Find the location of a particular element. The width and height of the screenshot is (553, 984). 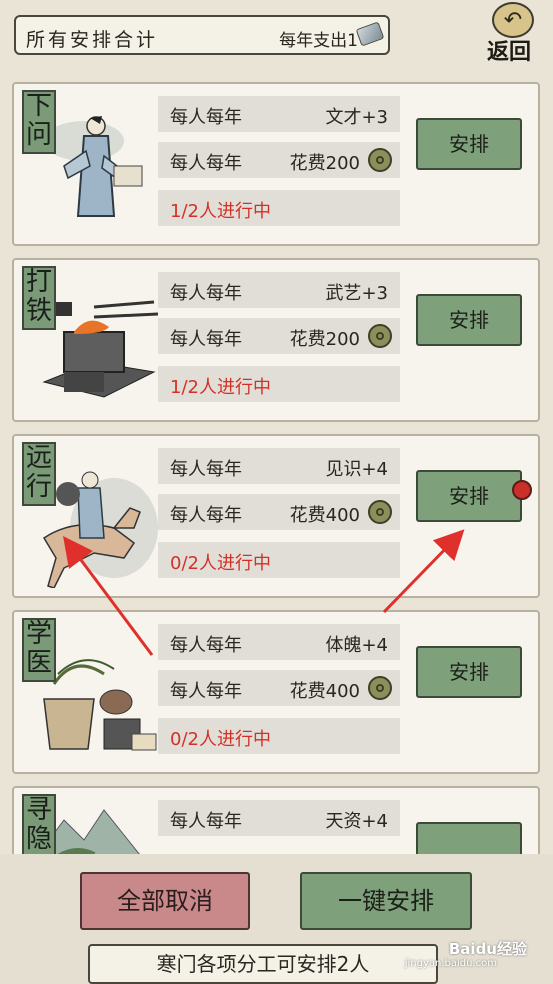

activity-card: 寻隐 每人每年 天资+4 is located at coordinates (276, 820).